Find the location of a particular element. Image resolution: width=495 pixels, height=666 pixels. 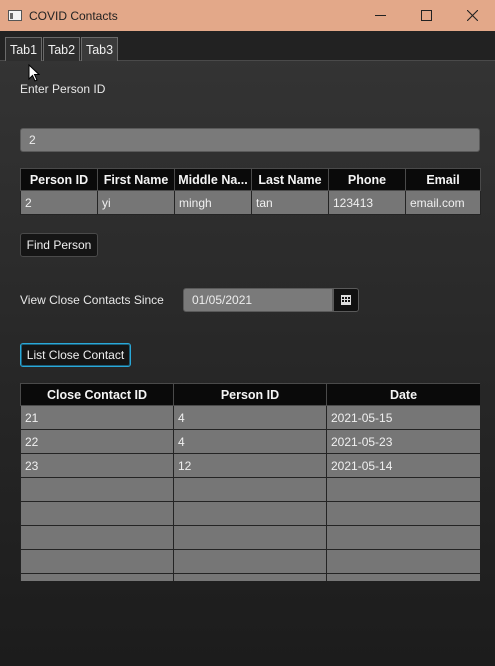

table-cell: 123413 is located at coordinates (367, 202).